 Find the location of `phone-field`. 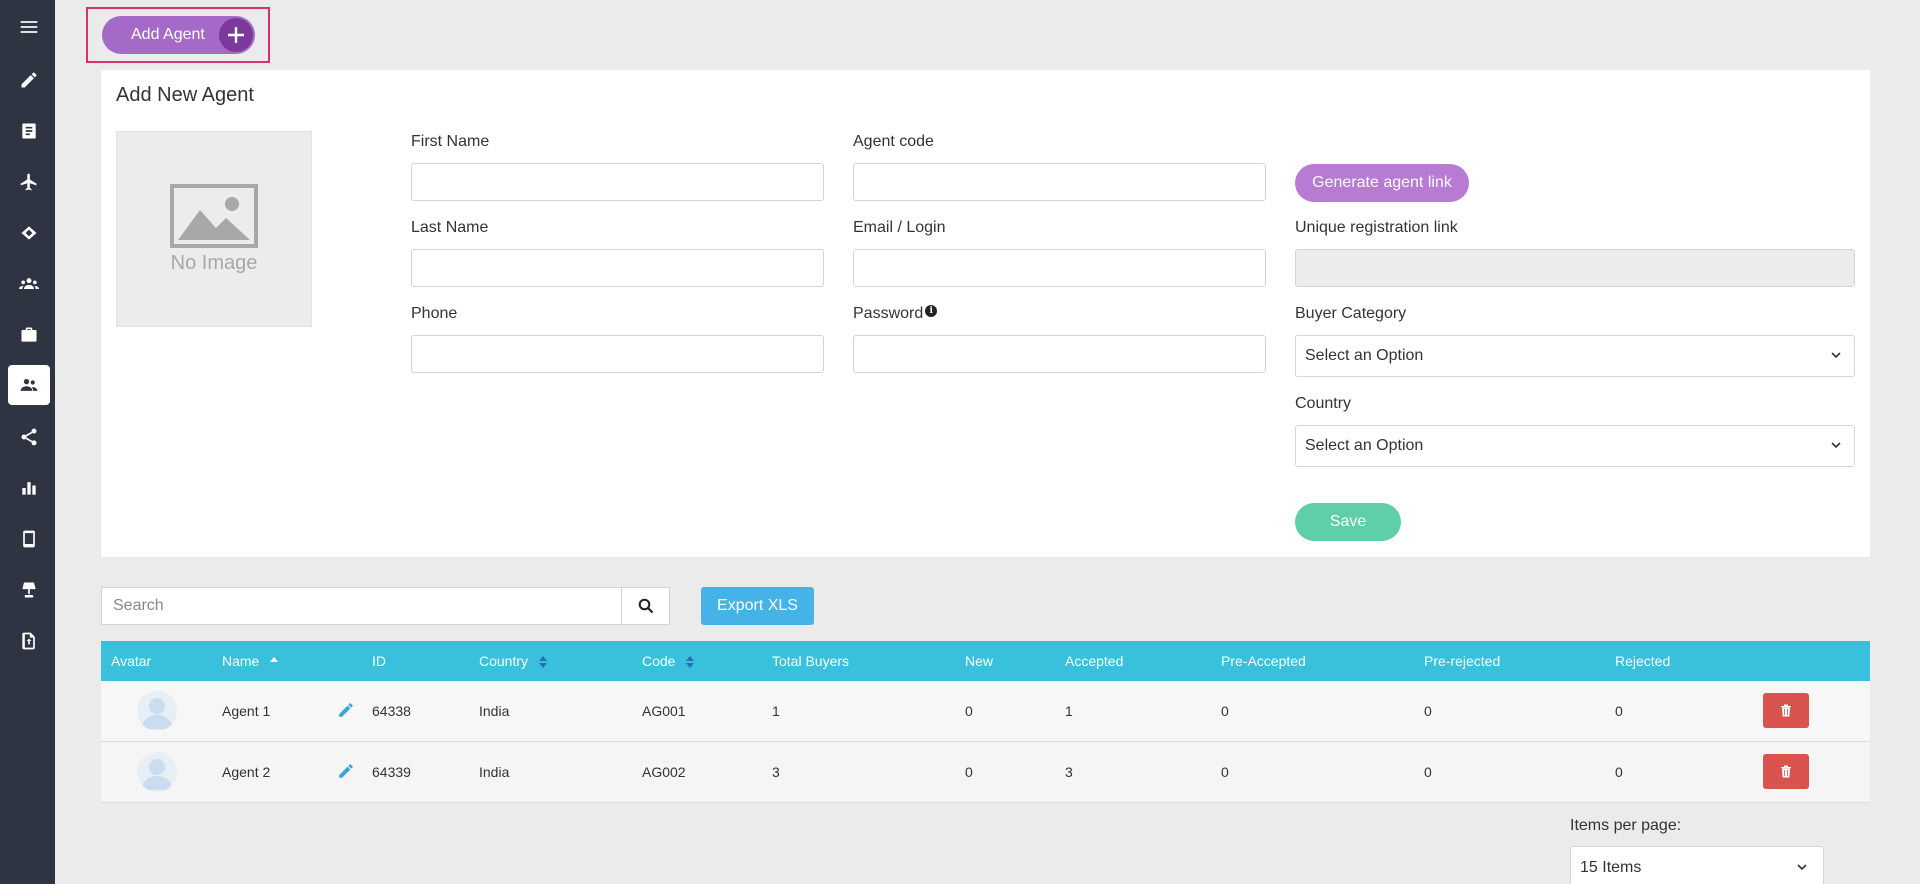

phone-field is located at coordinates (617, 354).